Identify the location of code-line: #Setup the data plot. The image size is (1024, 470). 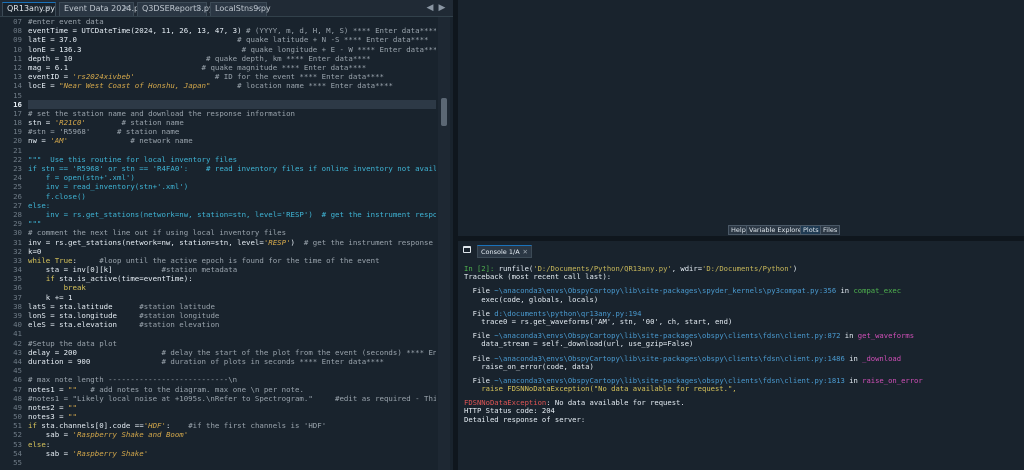
(232, 343).